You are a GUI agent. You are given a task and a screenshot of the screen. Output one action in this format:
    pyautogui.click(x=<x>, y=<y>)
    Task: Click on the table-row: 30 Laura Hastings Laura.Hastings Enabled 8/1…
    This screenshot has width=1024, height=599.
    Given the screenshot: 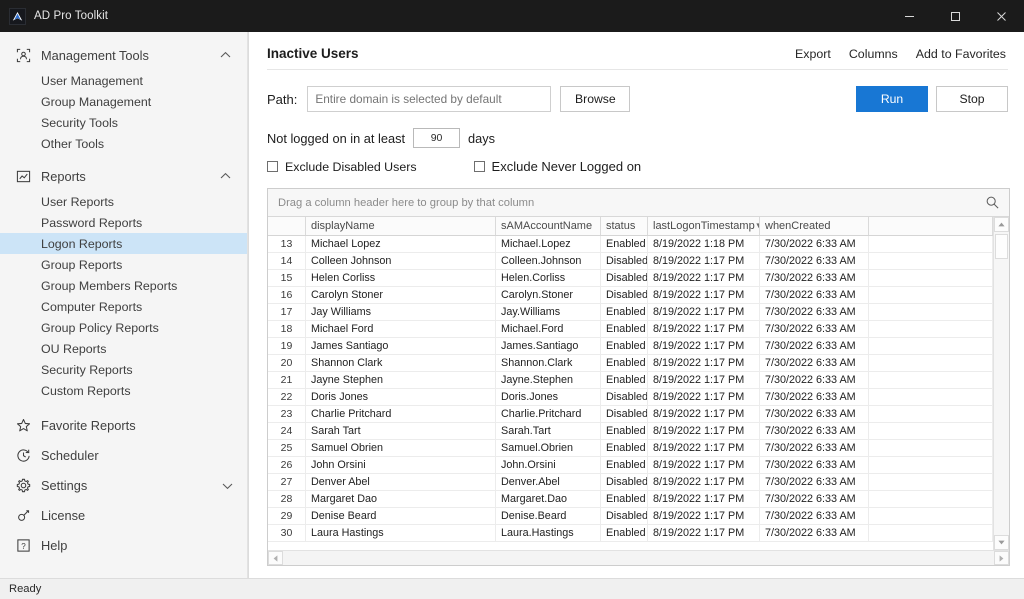 What is the action you would take?
    pyautogui.click(x=630, y=533)
    